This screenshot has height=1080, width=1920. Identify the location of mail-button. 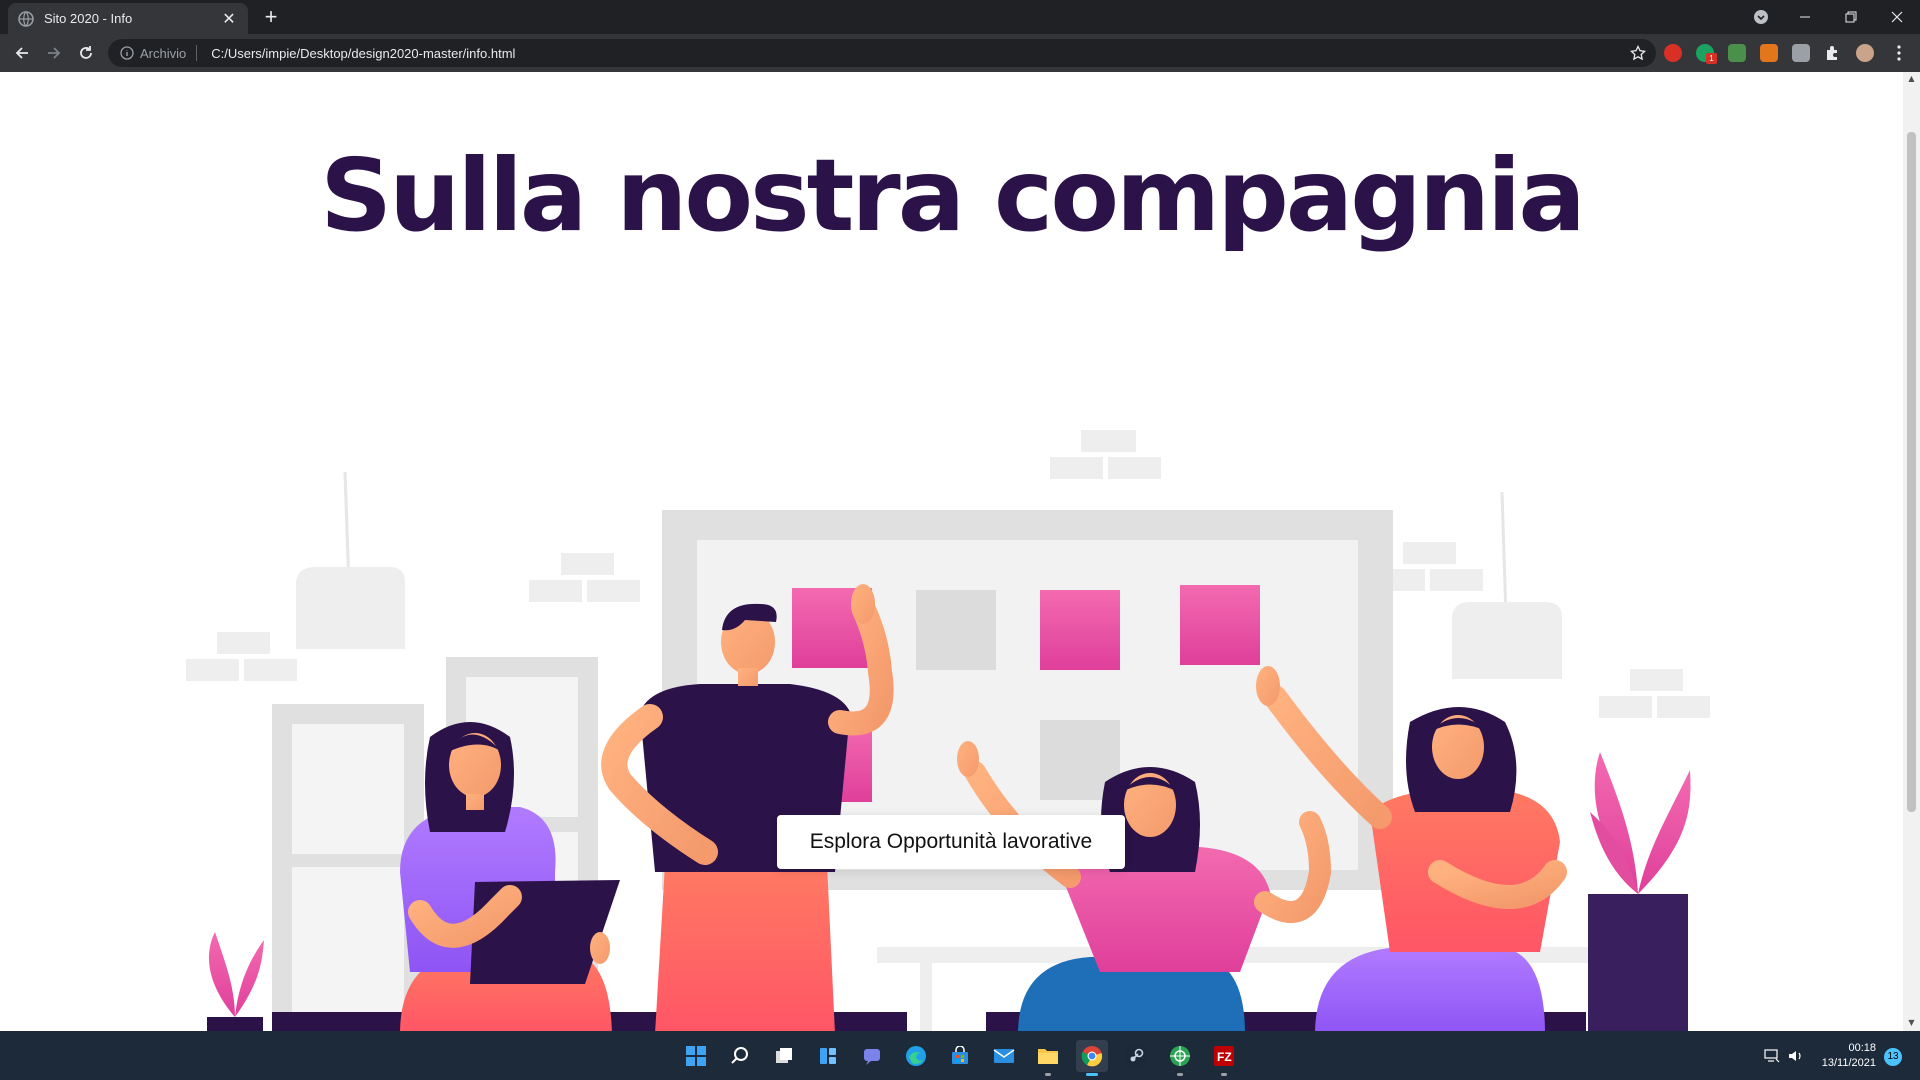
(1004, 1056).